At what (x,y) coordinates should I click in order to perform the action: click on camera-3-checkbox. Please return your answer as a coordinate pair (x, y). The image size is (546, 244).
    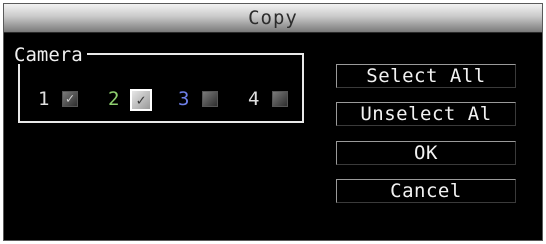
    Looking at the image, I should click on (210, 99).